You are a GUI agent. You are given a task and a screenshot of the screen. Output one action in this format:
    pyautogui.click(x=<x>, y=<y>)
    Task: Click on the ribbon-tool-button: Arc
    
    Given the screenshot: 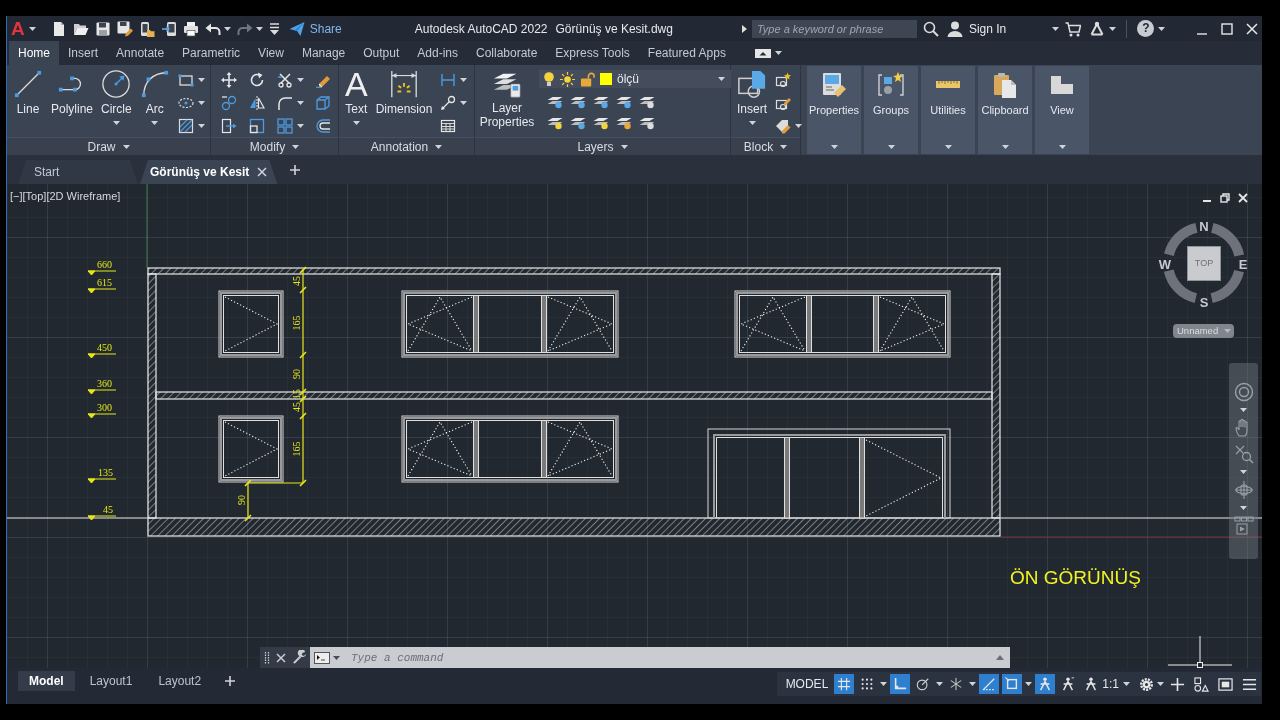 What is the action you would take?
    pyautogui.click(x=154, y=96)
    